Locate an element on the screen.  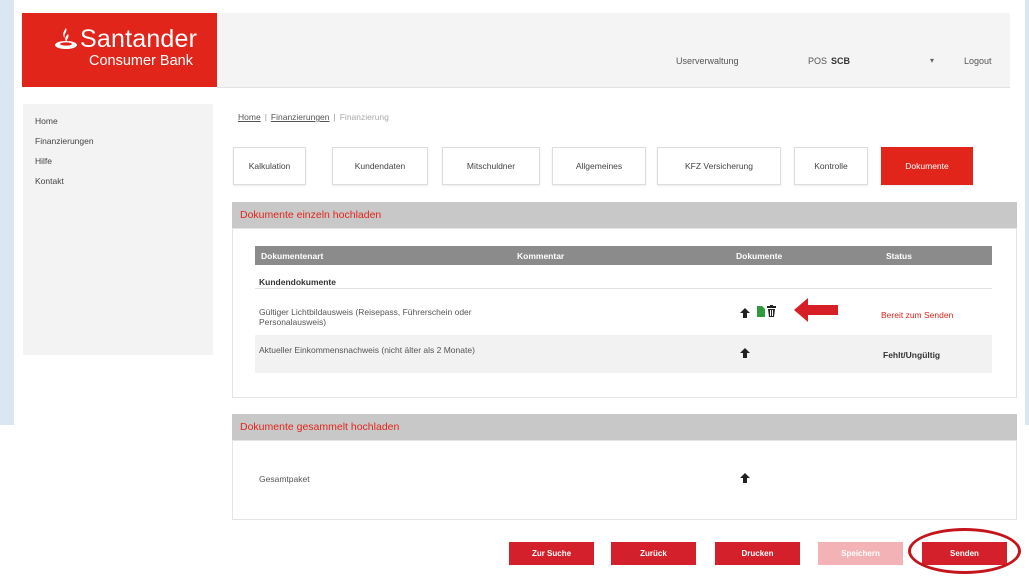
divider is located at coordinates (623, 288).